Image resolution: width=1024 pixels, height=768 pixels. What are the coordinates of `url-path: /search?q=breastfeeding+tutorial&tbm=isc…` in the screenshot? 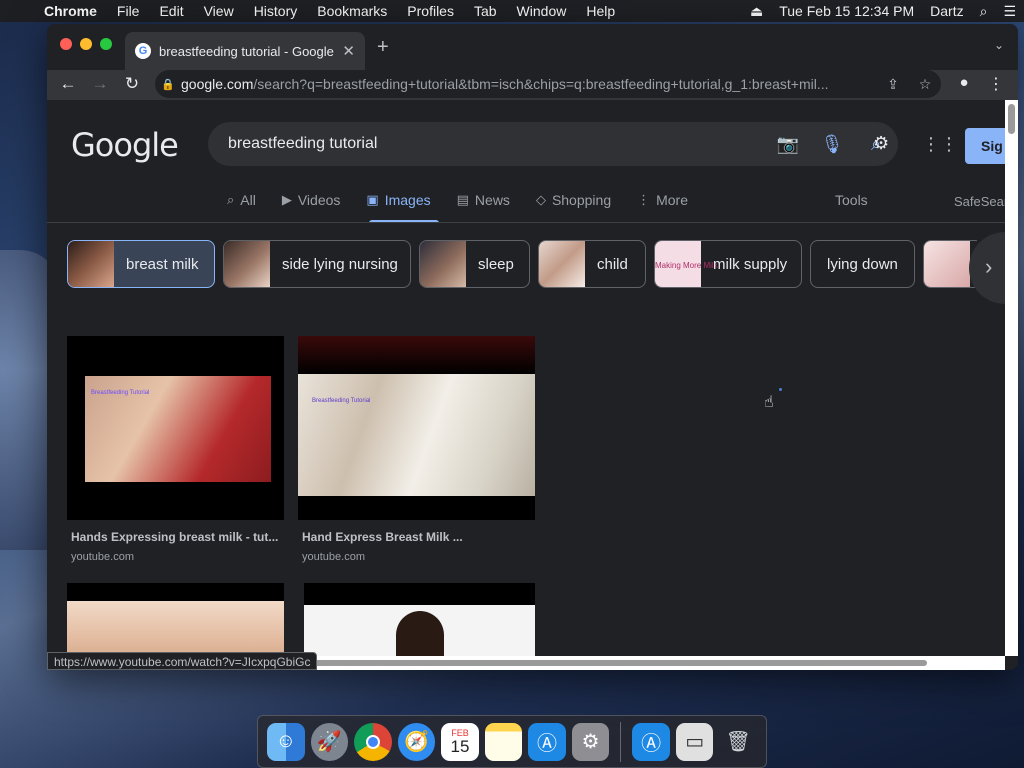 It's located at (541, 84).